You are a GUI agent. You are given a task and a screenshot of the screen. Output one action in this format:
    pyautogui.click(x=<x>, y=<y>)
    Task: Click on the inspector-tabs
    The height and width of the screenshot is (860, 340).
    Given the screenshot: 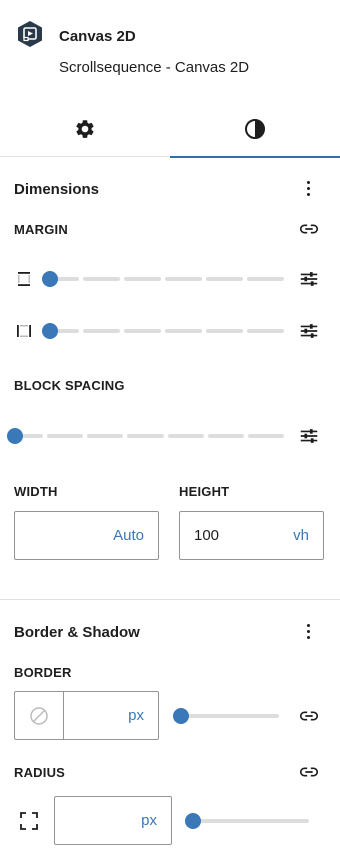 What is the action you would take?
    pyautogui.click(x=170, y=129)
    